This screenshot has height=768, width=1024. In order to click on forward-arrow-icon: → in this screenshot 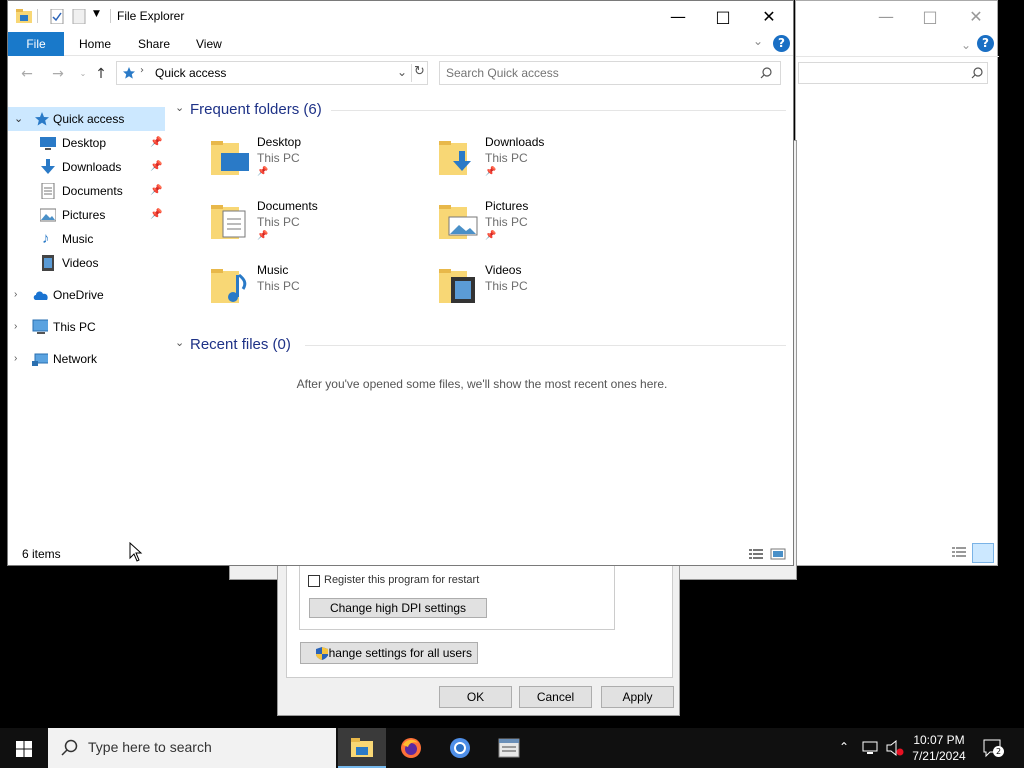, I will do `click(58, 74)`.